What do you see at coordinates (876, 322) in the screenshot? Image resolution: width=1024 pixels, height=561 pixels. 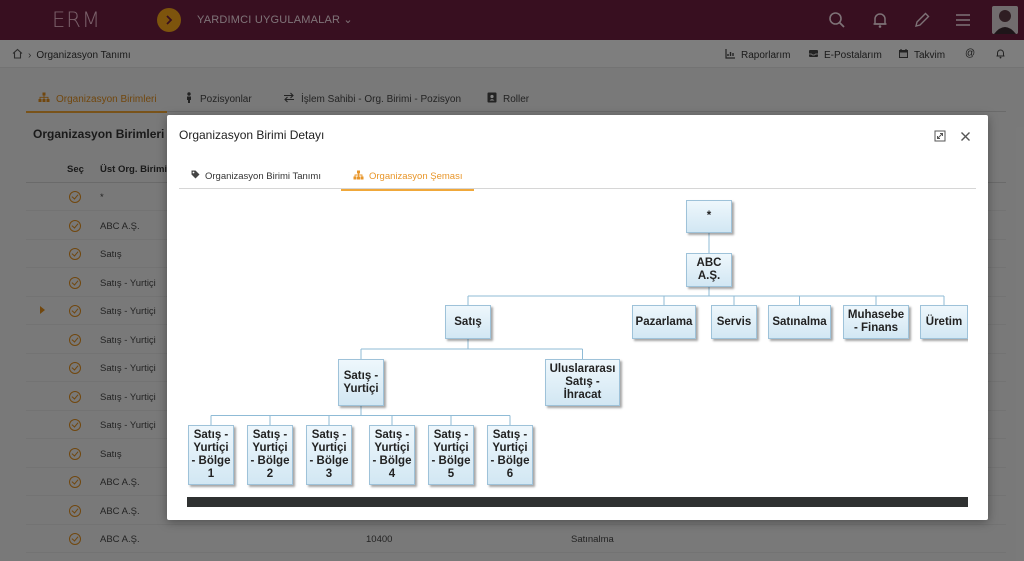 I see `org-node-level2: Muhasebe - Finans` at bounding box center [876, 322].